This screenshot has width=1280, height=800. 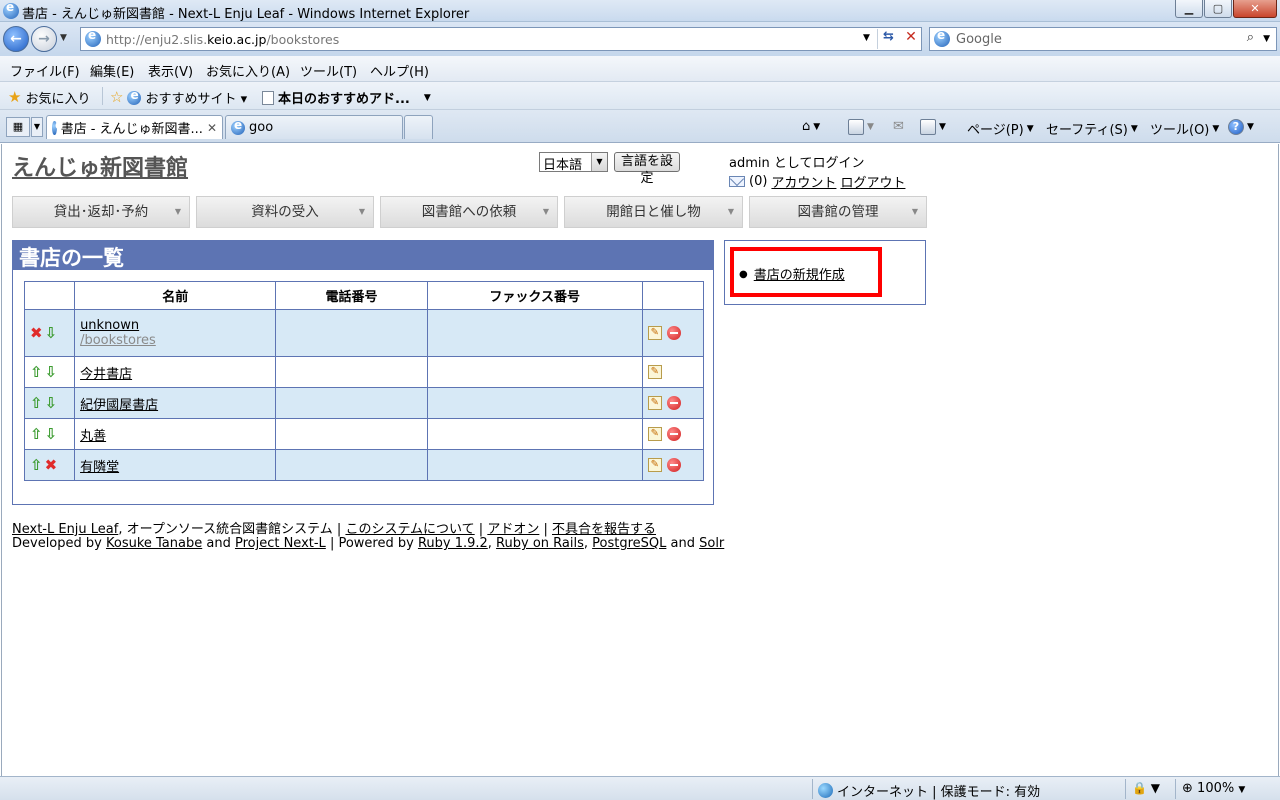 I want to click on tab-list-dropdown: ▼, so click(x=37, y=127).